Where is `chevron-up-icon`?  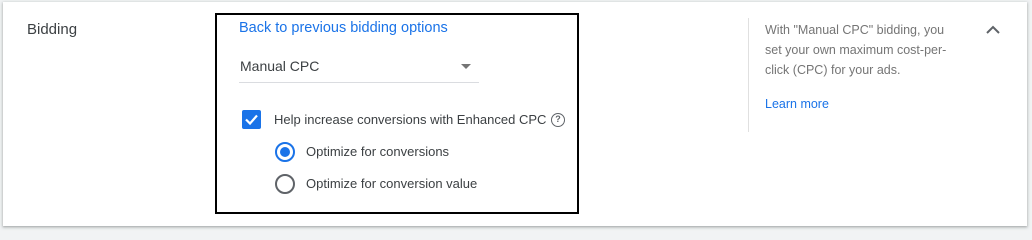 chevron-up-icon is located at coordinates (993, 30).